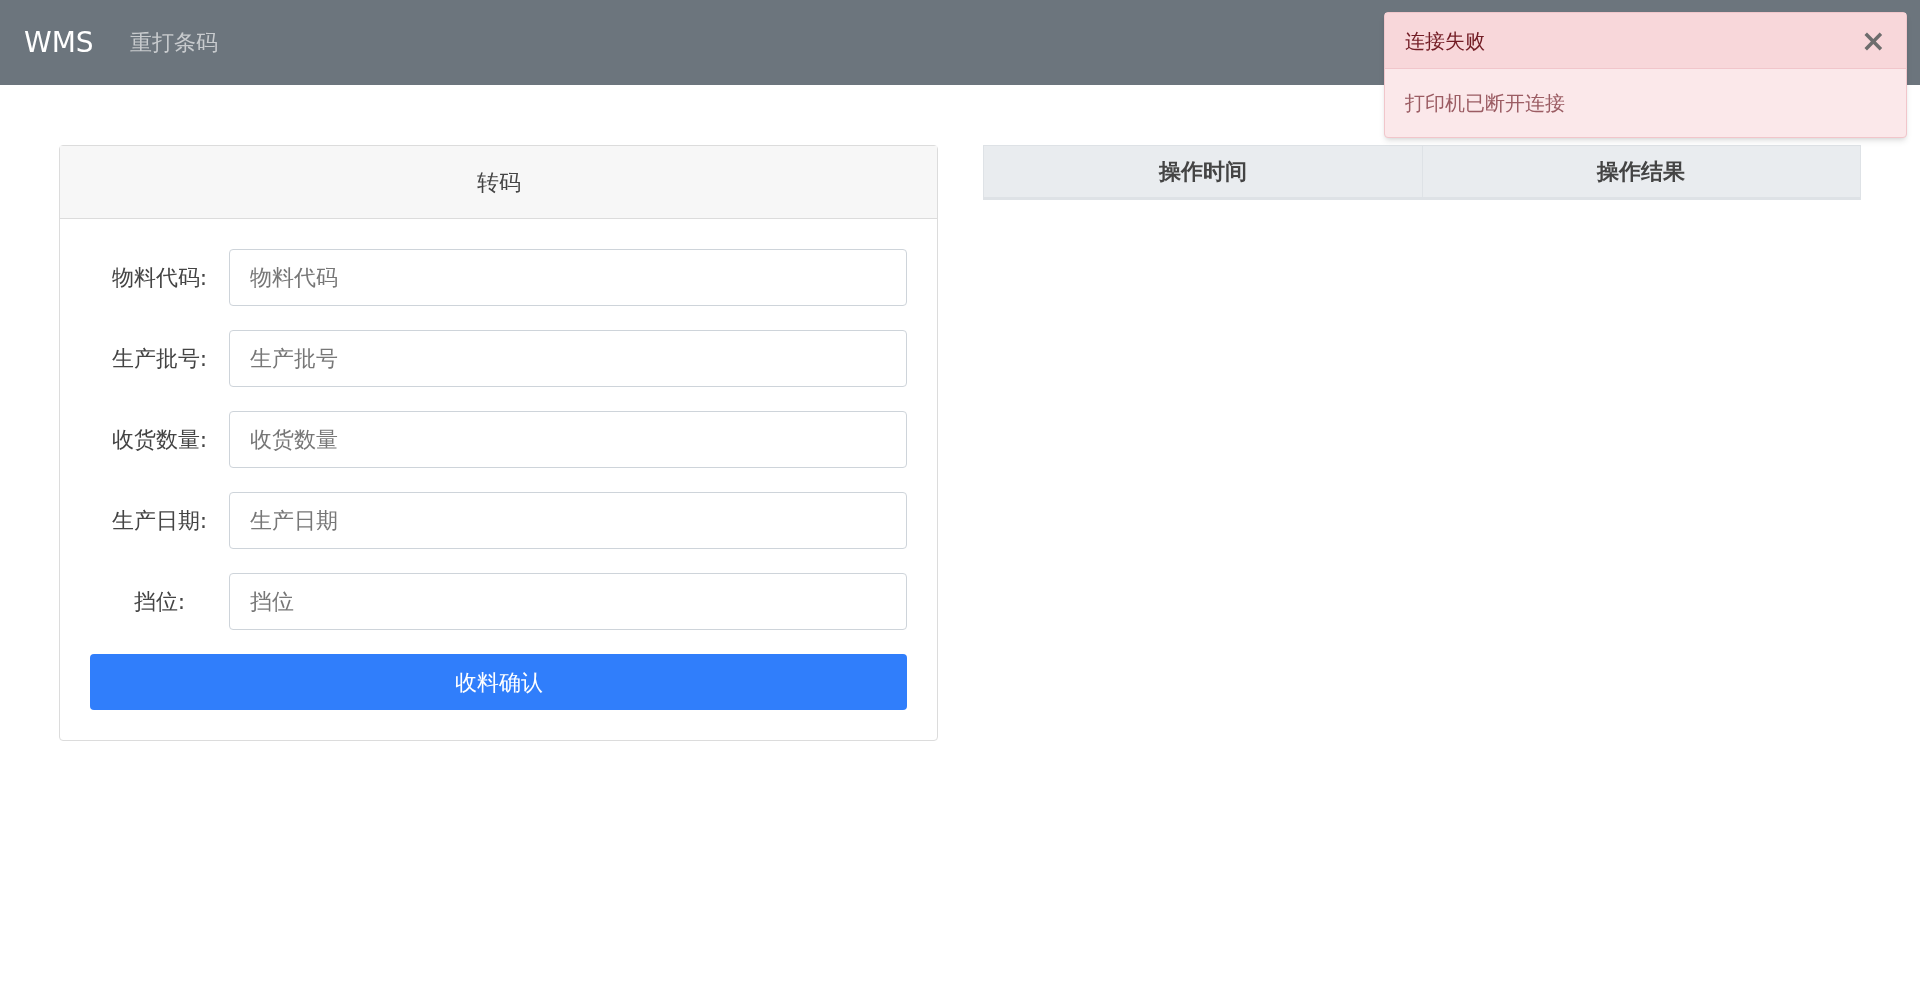  What do you see at coordinates (59, 42) in the screenshot?
I see `brand-logo: WMS` at bounding box center [59, 42].